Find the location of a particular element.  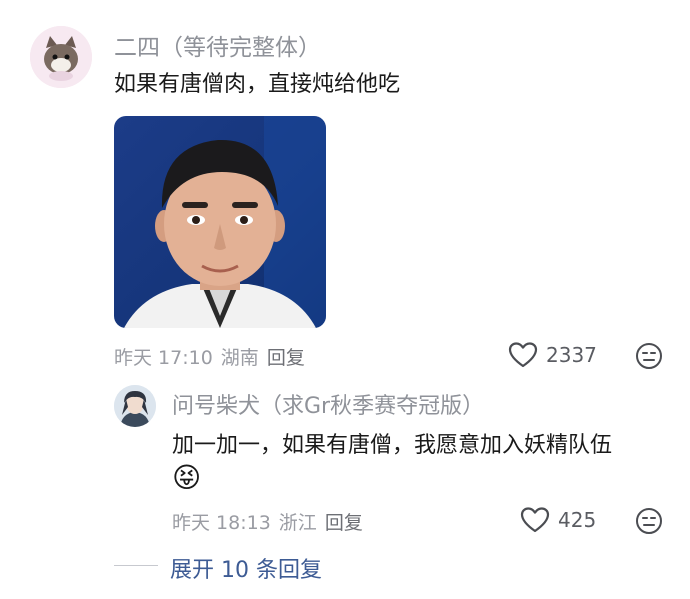

reply-dislike-button is located at coordinates (649, 521).